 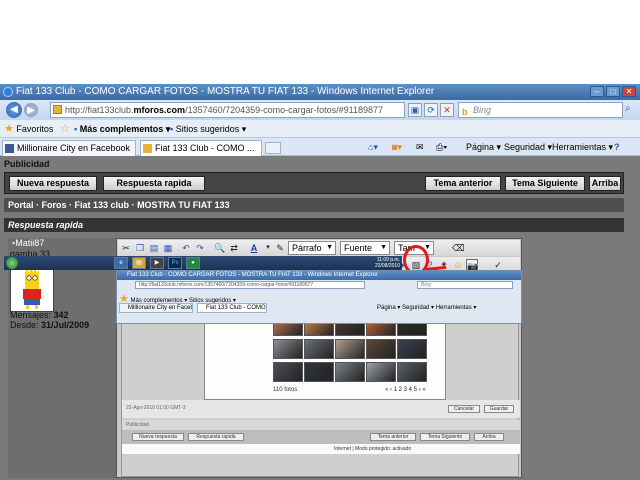 What do you see at coordinates (528, 147) in the screenshot?
I see `security-menu: Seguridad ▾` at bounding box center [528, 147].